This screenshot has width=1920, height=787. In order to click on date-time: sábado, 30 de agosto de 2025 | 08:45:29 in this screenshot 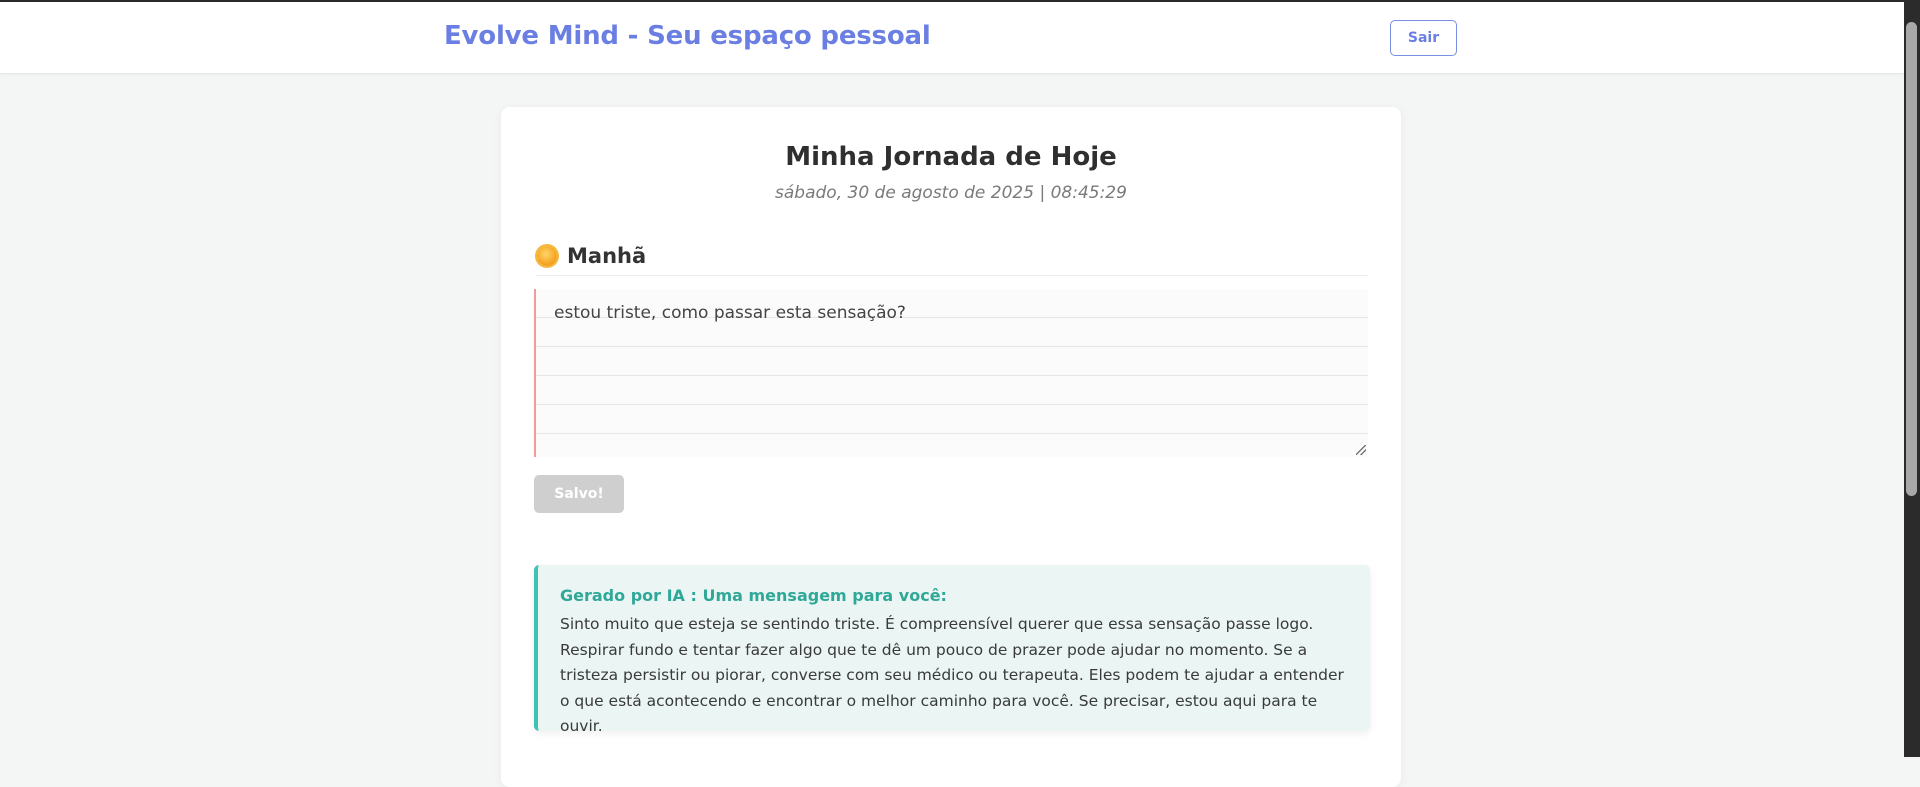, I will do `click(951, 193)`.